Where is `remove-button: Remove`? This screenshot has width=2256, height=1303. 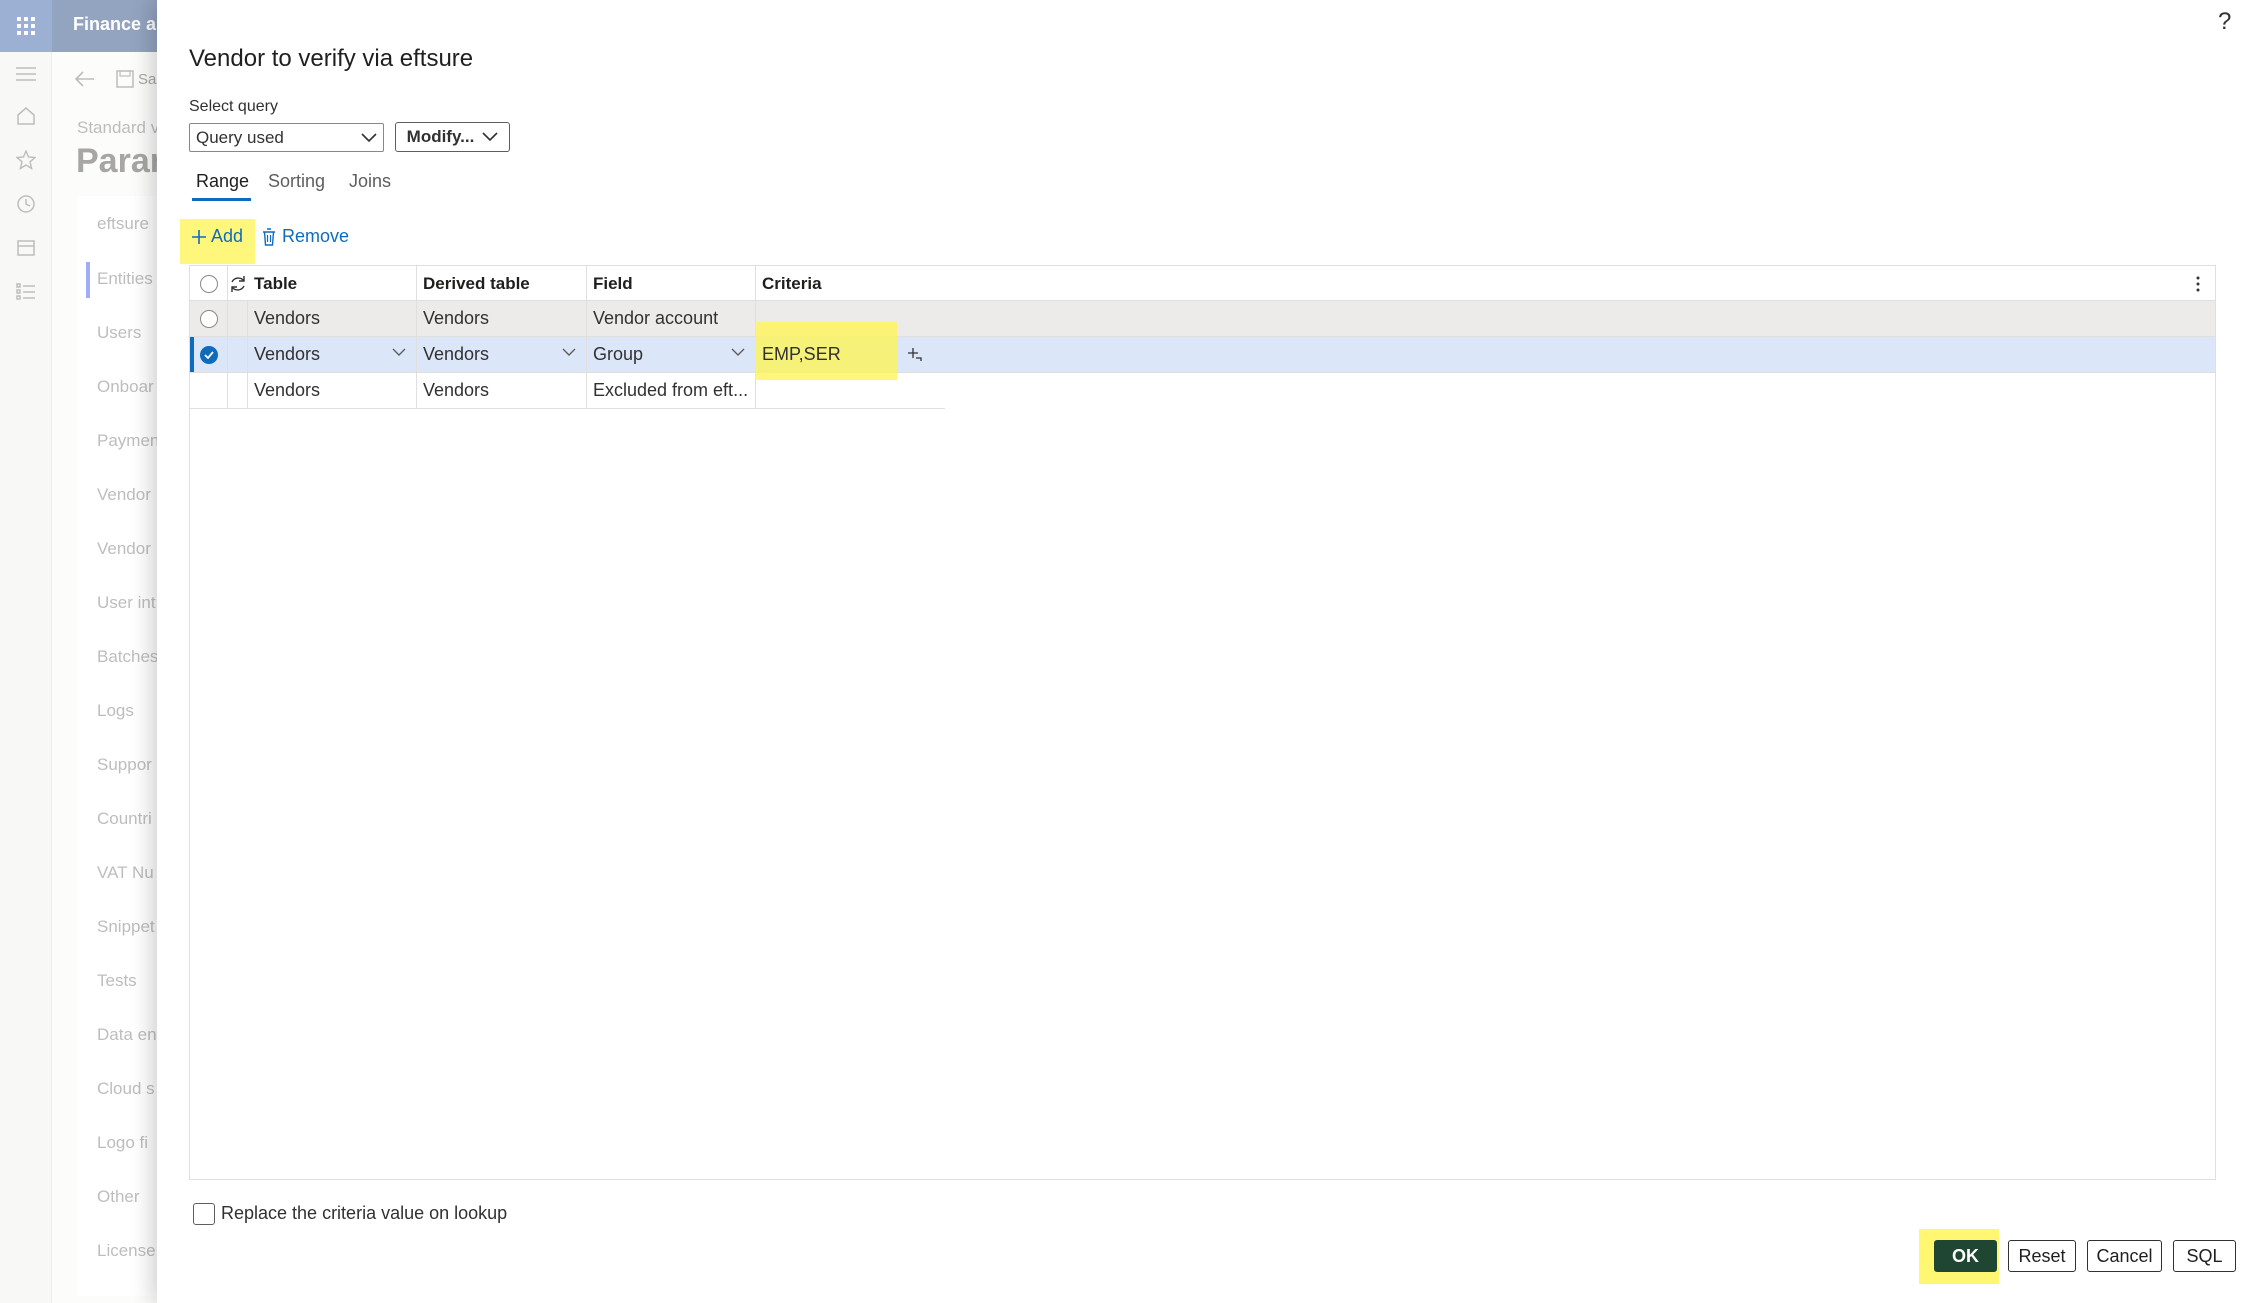 remove-button: Remove is located at coordinates (305, 236).